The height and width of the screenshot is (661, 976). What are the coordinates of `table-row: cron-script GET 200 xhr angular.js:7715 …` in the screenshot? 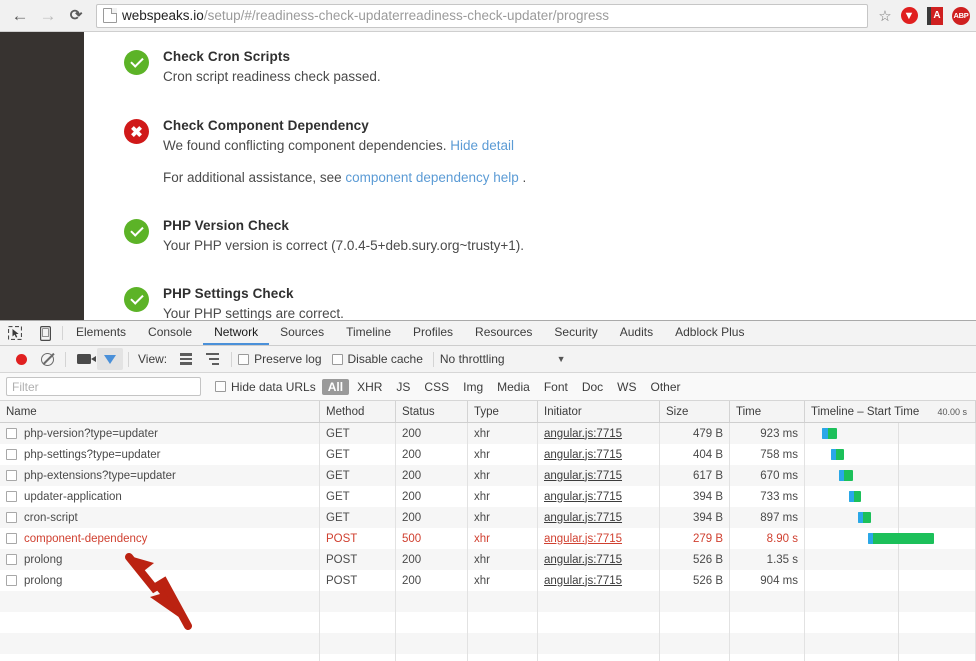 It's located at (488, 517).